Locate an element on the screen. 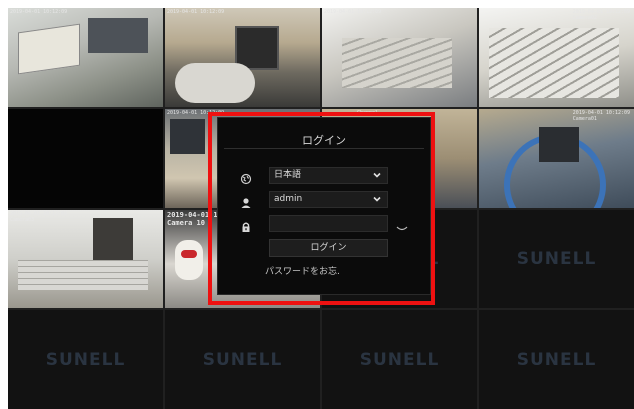  camera-tile-9: 2019-04-01 10:12:09 Camera03 is located at coordinates (85, 259).